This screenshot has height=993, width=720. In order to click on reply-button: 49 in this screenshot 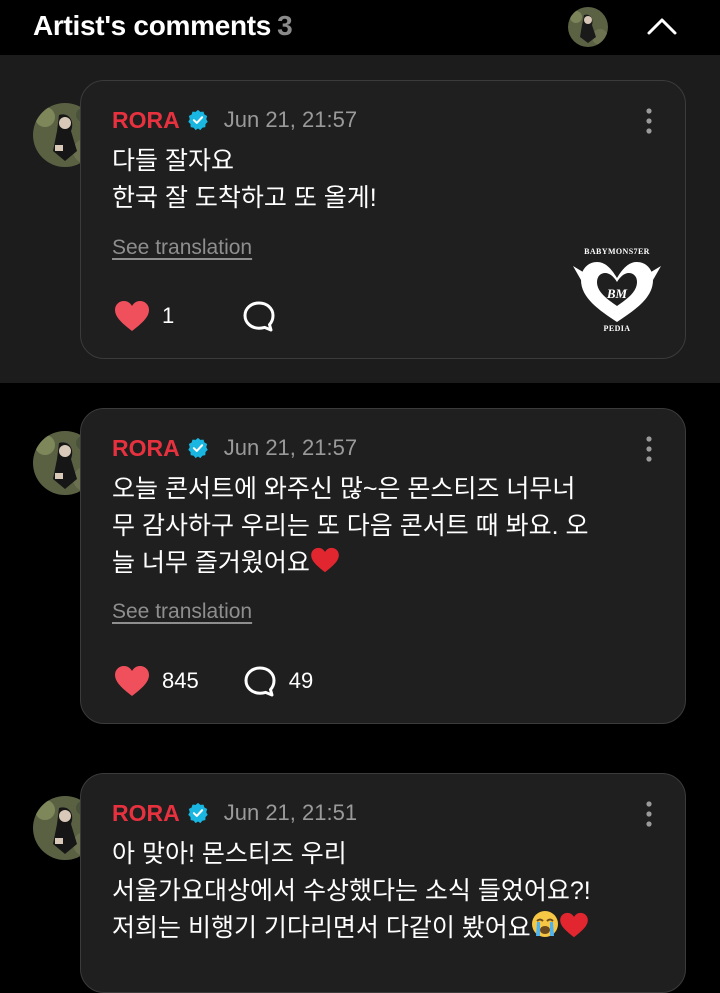, I will do `click(278, 681)`.